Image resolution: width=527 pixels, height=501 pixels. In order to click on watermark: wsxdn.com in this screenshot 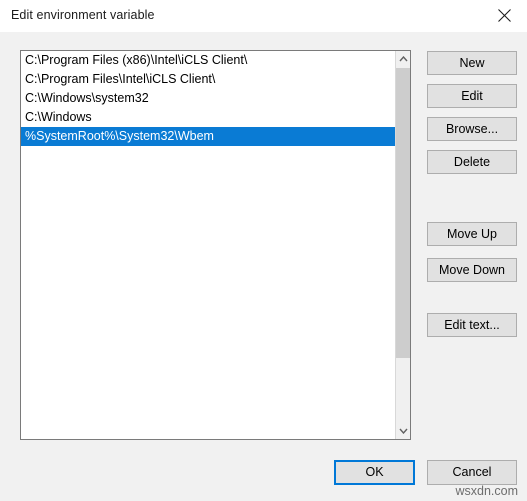, I will do `click(486, 491)`.